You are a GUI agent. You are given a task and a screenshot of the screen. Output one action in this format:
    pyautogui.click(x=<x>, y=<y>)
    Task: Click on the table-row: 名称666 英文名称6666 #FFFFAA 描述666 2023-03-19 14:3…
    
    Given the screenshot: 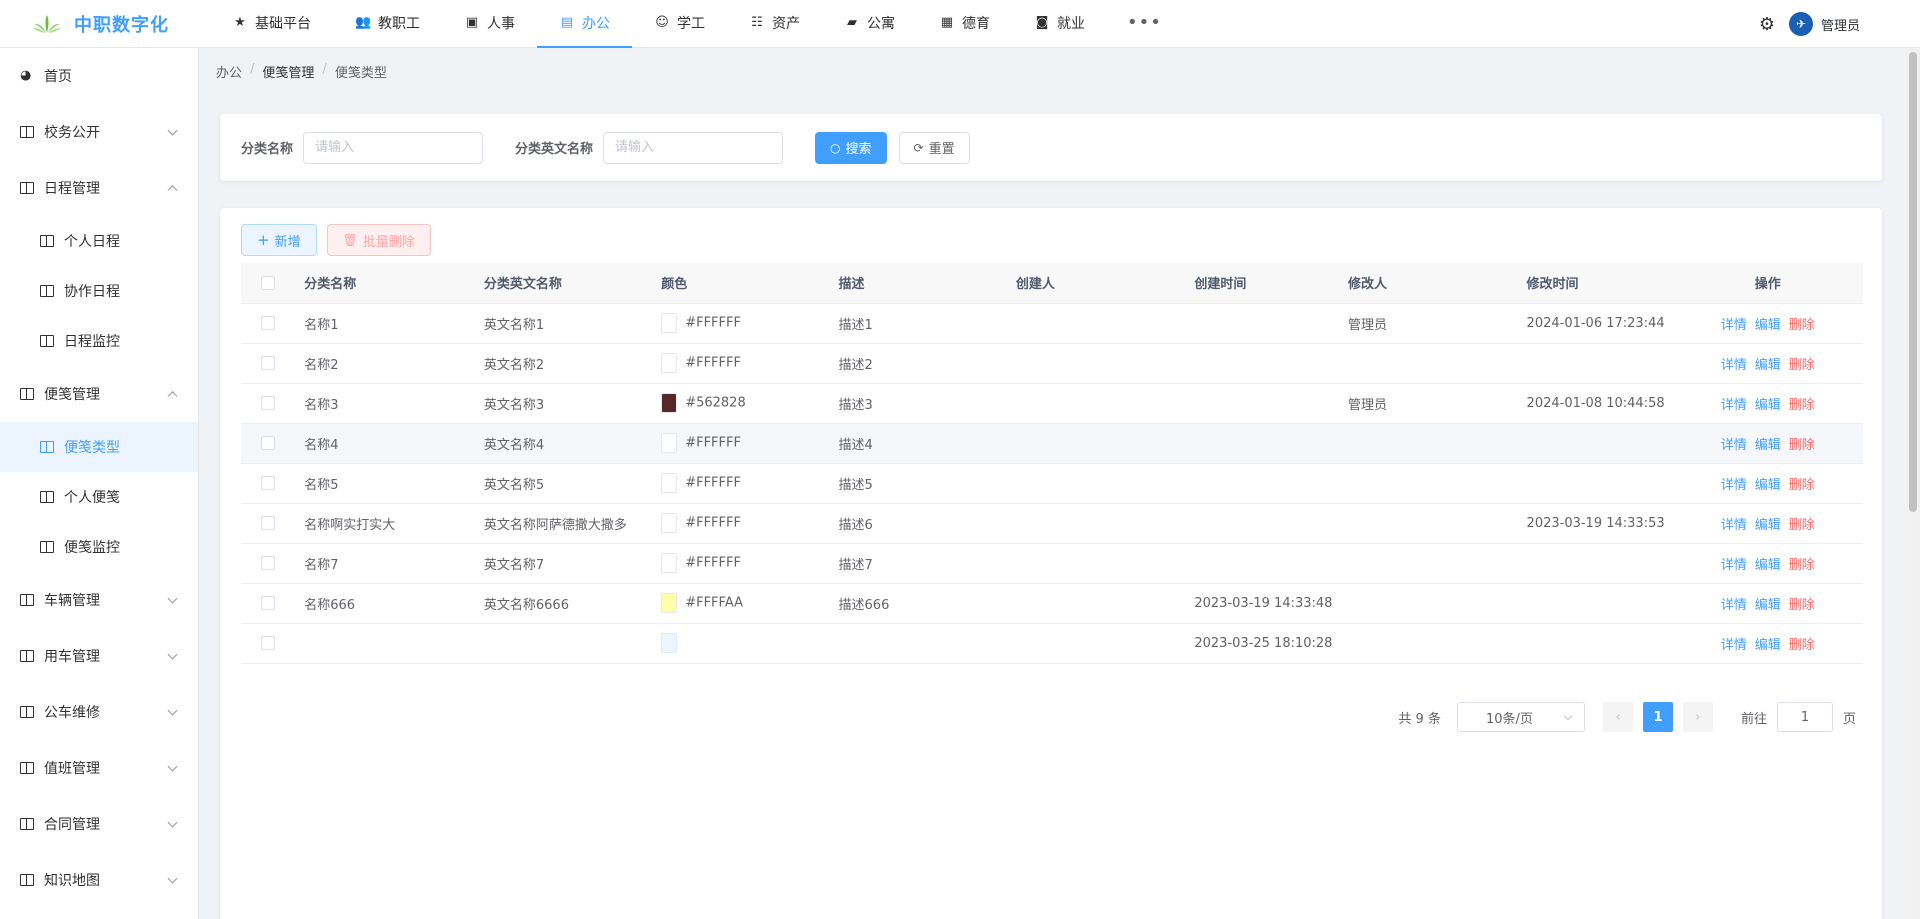 What is the action you would take?
    pyautogui.click(x=1052, y=603)
    